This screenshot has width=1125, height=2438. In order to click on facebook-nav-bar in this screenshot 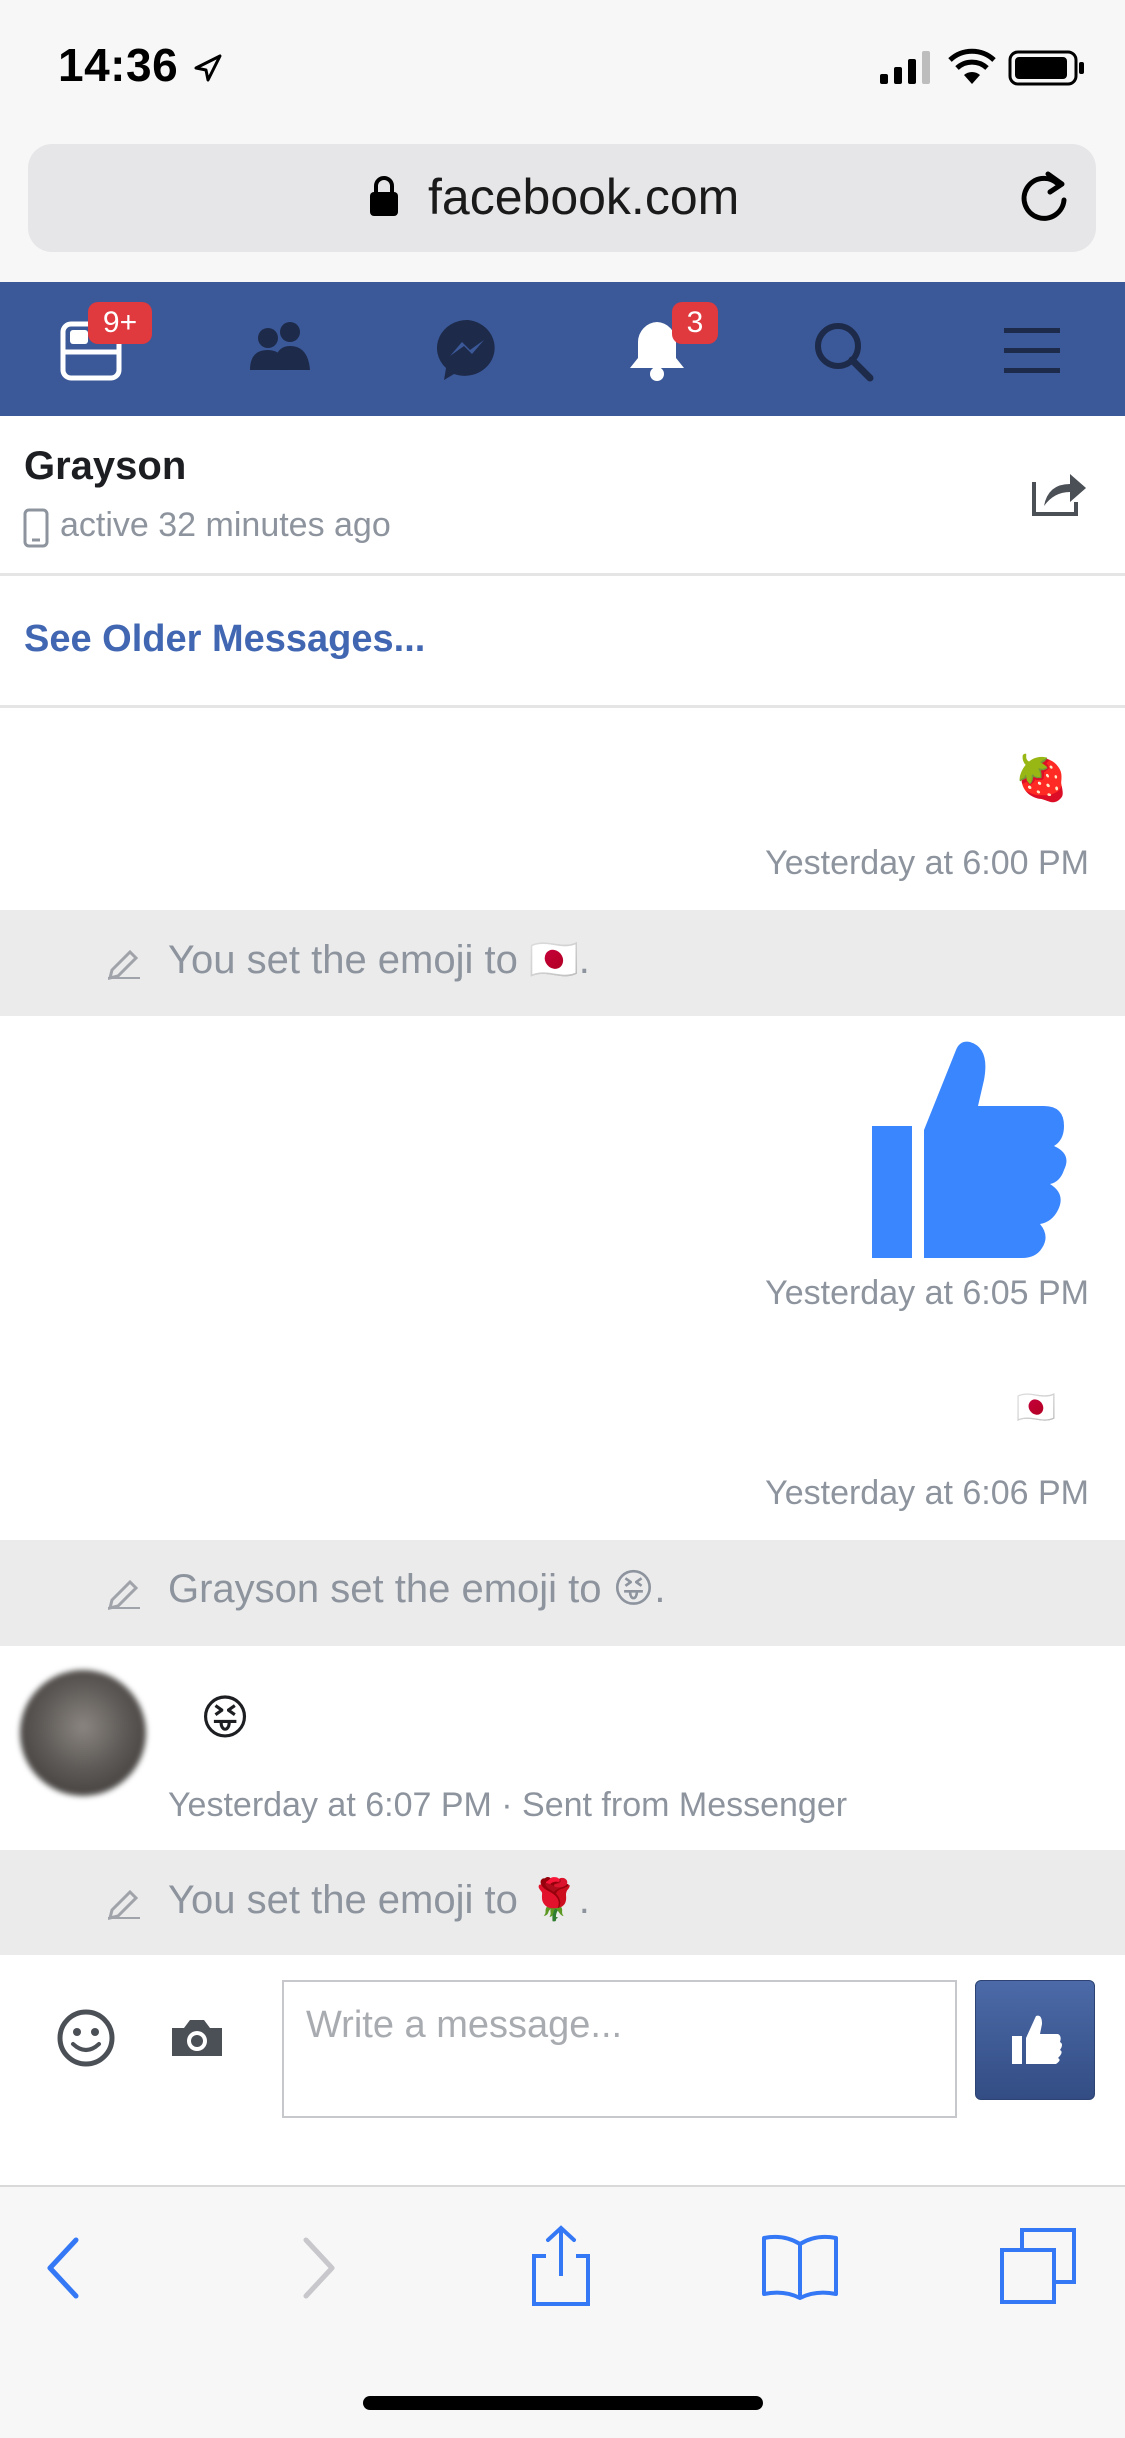, I will do `click(562, 349)`.